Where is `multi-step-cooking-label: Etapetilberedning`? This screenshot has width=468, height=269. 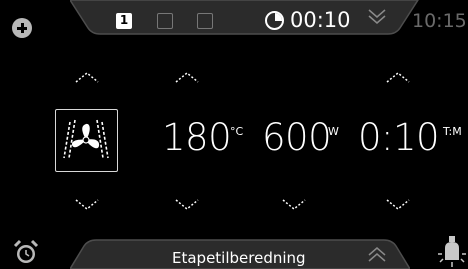 multi-step-cooking-label: Etapetilberedning is located at coordinates (239, 258).